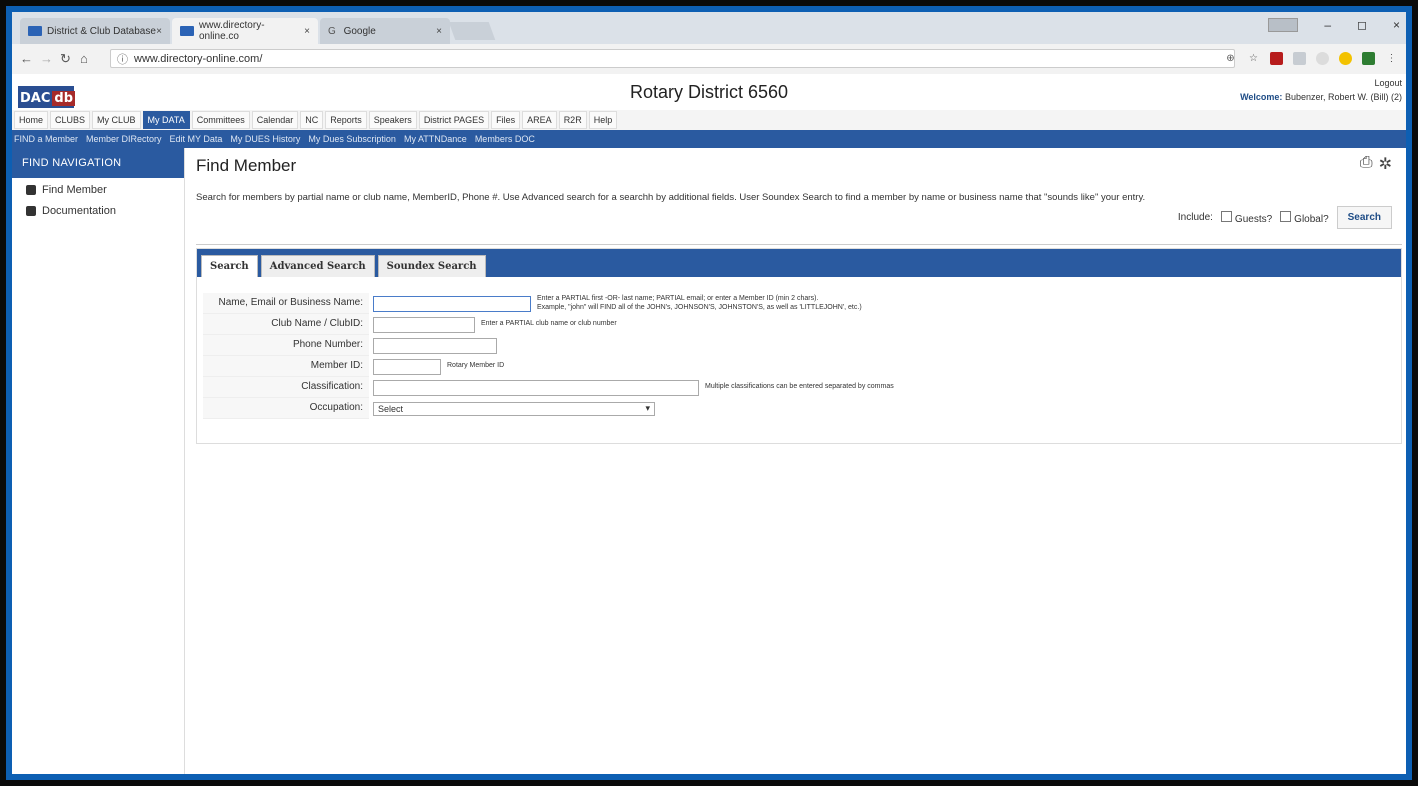 The height and width of the screenshot is (786, 1418). Describe the element at coordinates (124, 139) in the screenshot. I see `subnav-member-directory: Member DIRectory` at that location.